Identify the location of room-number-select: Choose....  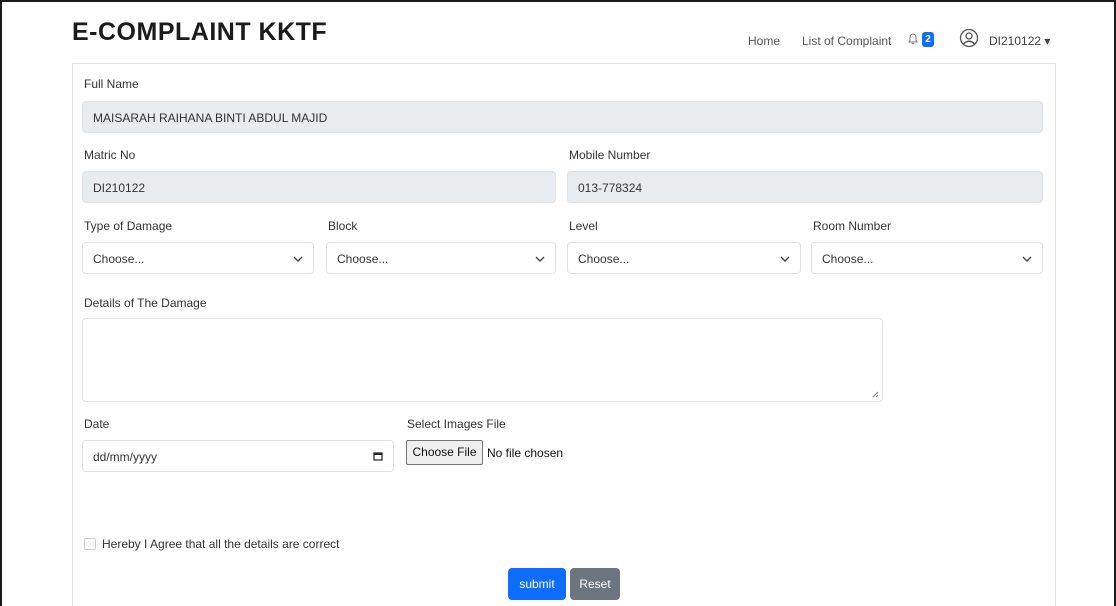
(927, 258).